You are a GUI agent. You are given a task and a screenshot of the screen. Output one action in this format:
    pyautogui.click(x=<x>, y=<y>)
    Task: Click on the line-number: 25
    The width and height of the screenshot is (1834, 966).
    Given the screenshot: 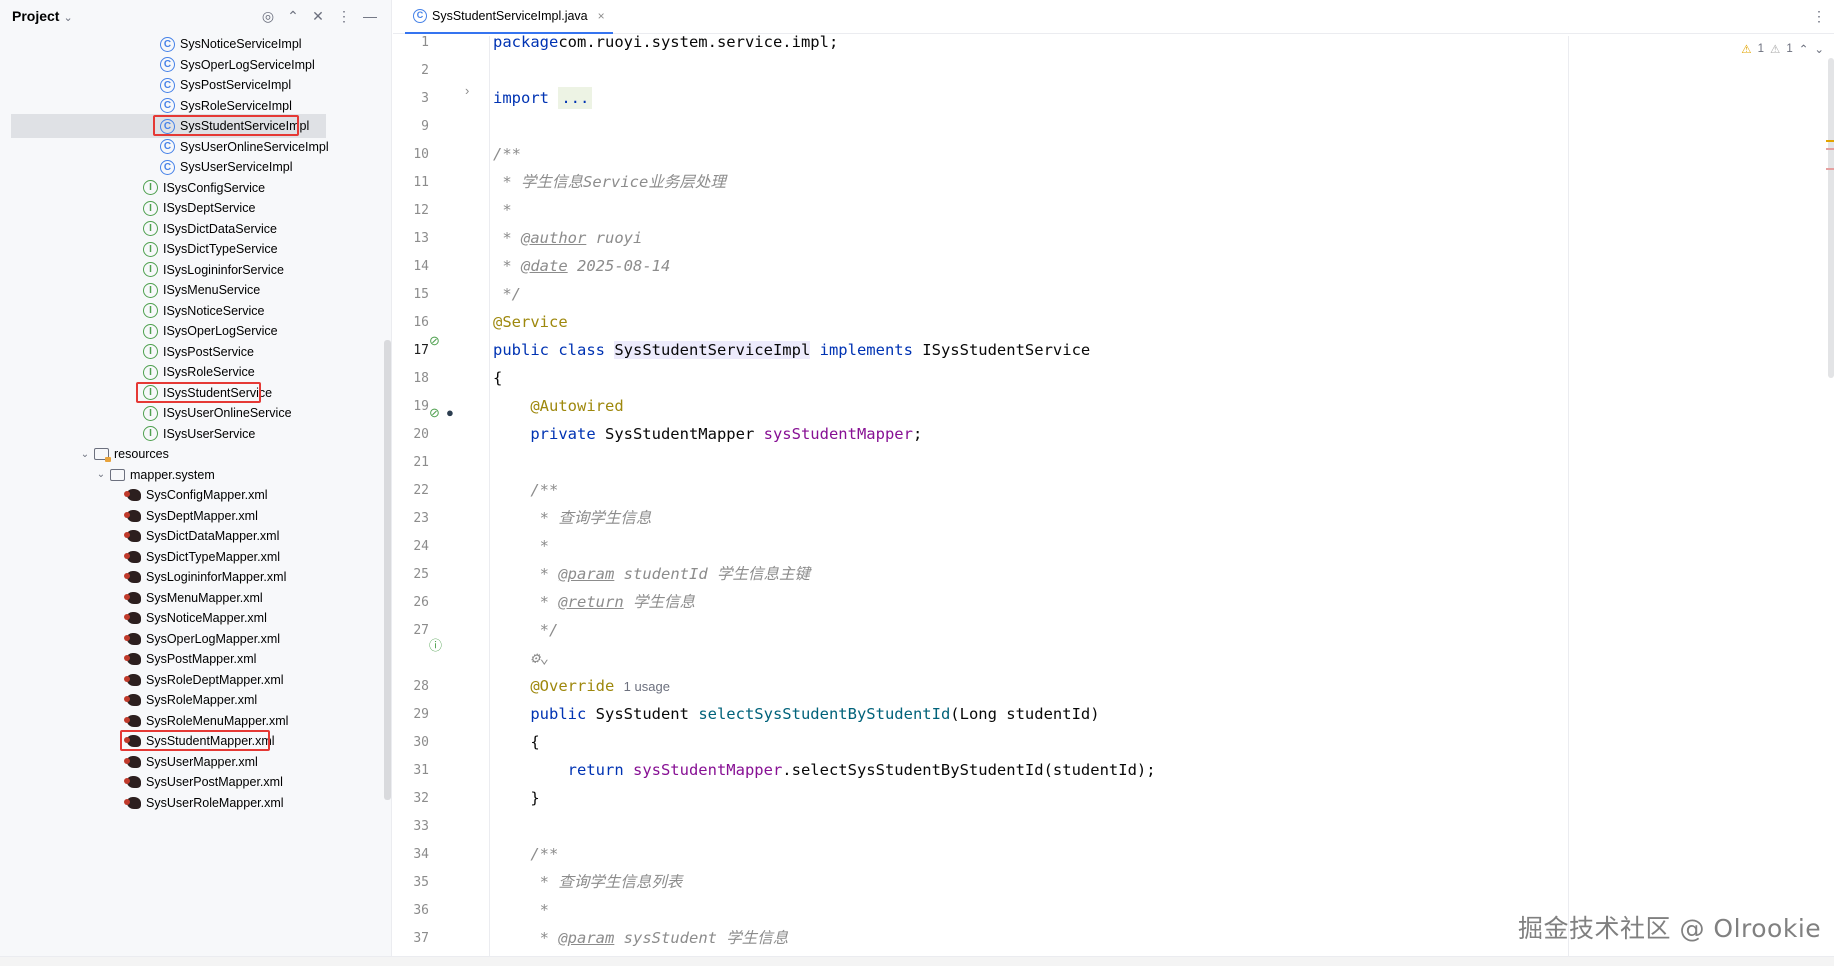 What is the action you would take?
    pyautogui.click(x=421, y=574)
    